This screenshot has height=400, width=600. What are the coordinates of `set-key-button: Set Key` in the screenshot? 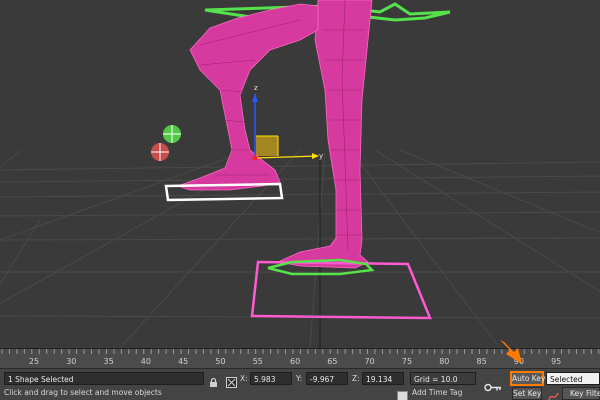 It's located at (527, 393).